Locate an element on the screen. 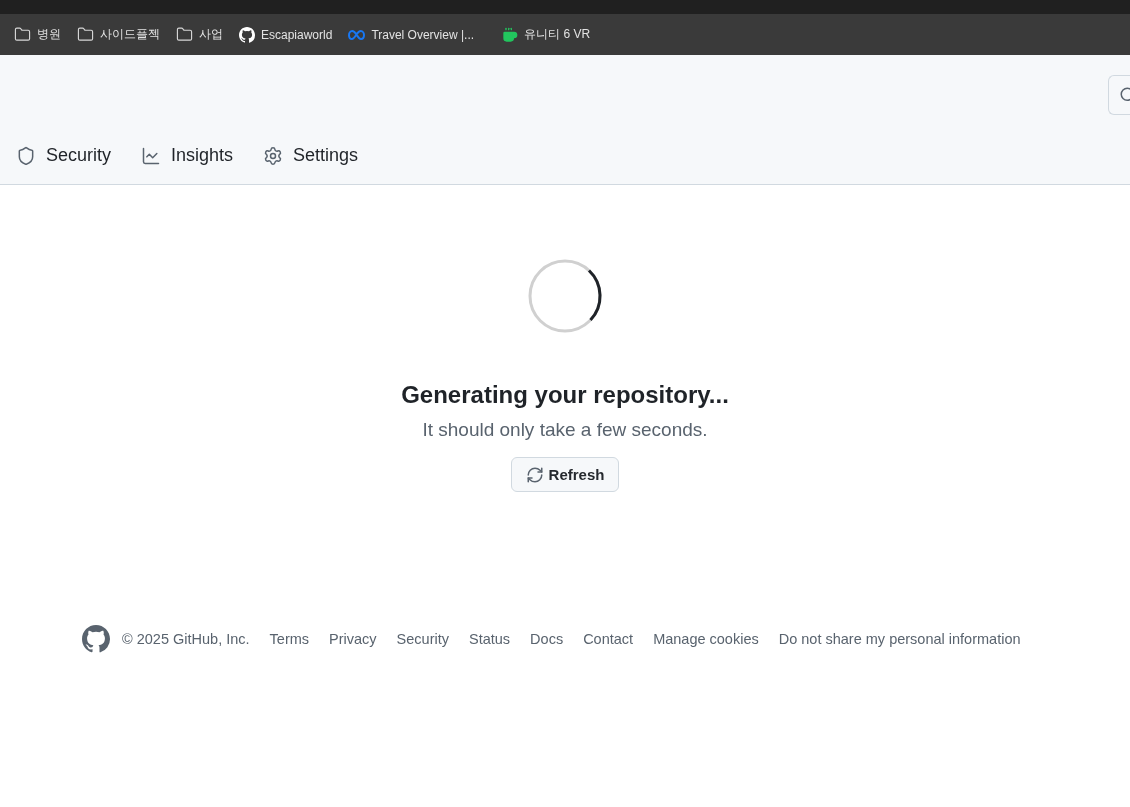 This screenshot has height=807, width=1130. nav-tab: Security is located at coordinates (64, 155).